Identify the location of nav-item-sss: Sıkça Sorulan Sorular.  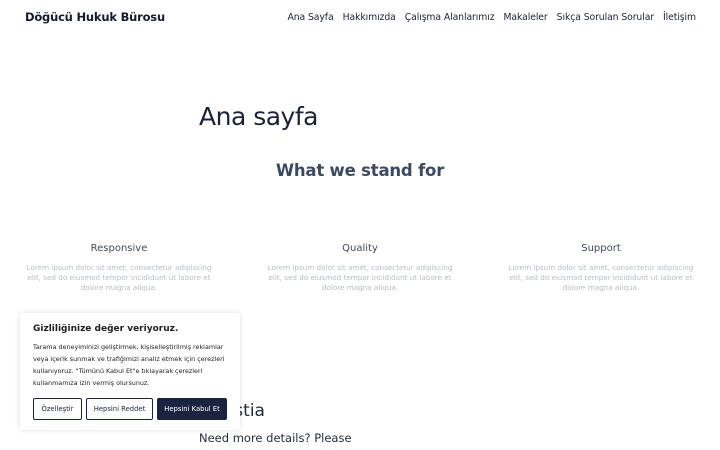
(605, 17).